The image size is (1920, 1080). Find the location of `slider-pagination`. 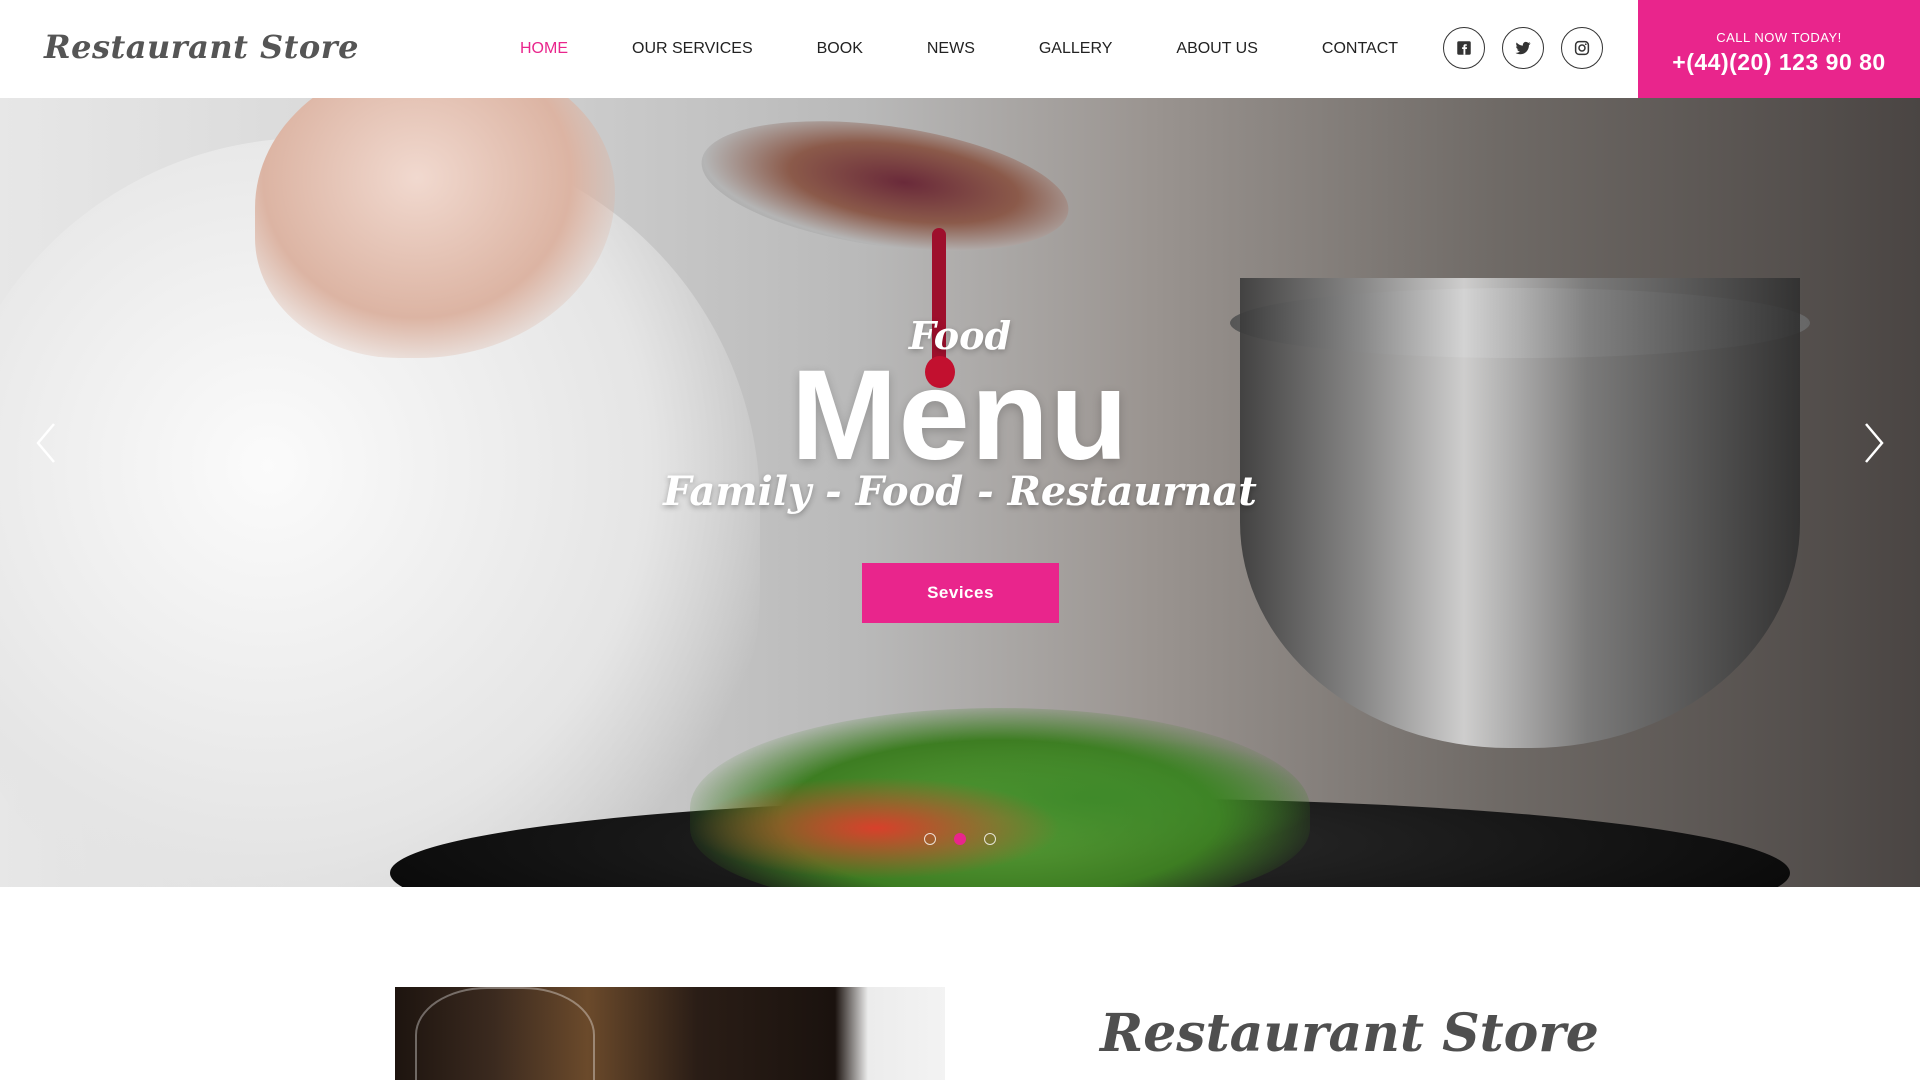

slider-pagination is located at coordinates (960, 839).